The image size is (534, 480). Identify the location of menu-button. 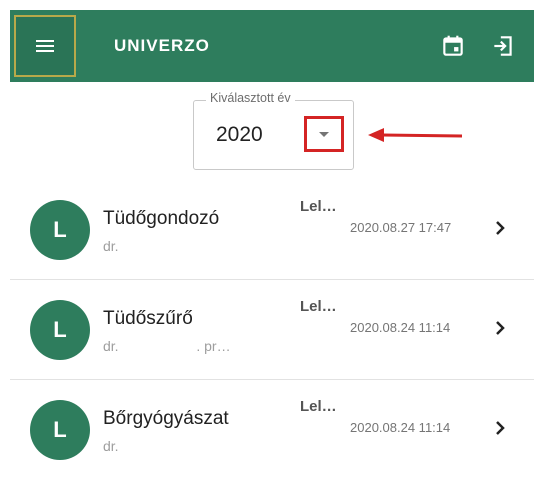
(45, 46).